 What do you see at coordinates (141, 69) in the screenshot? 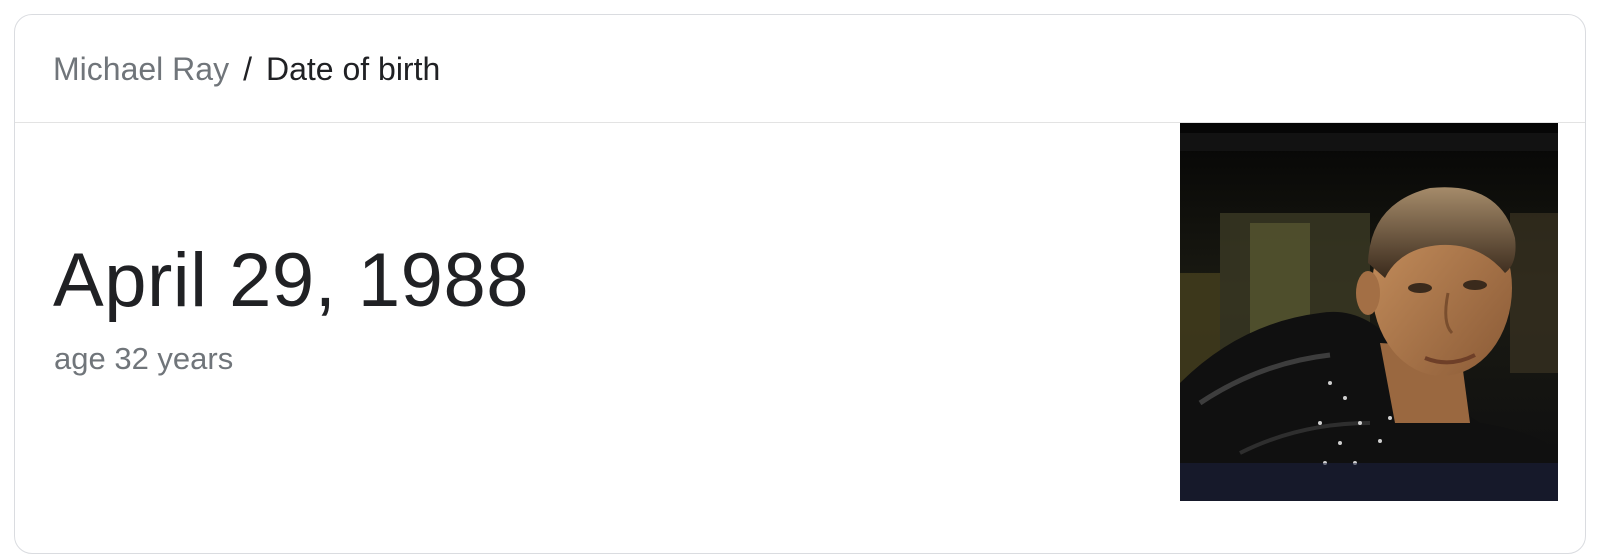
I see `breadcrumb-entity-link: Michael Ray` at bounding box center [141, 69].